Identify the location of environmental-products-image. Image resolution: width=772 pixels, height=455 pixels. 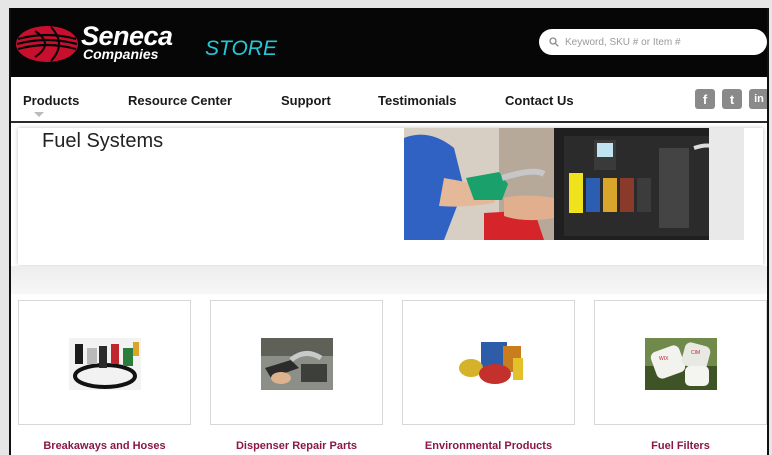
(489, 364).